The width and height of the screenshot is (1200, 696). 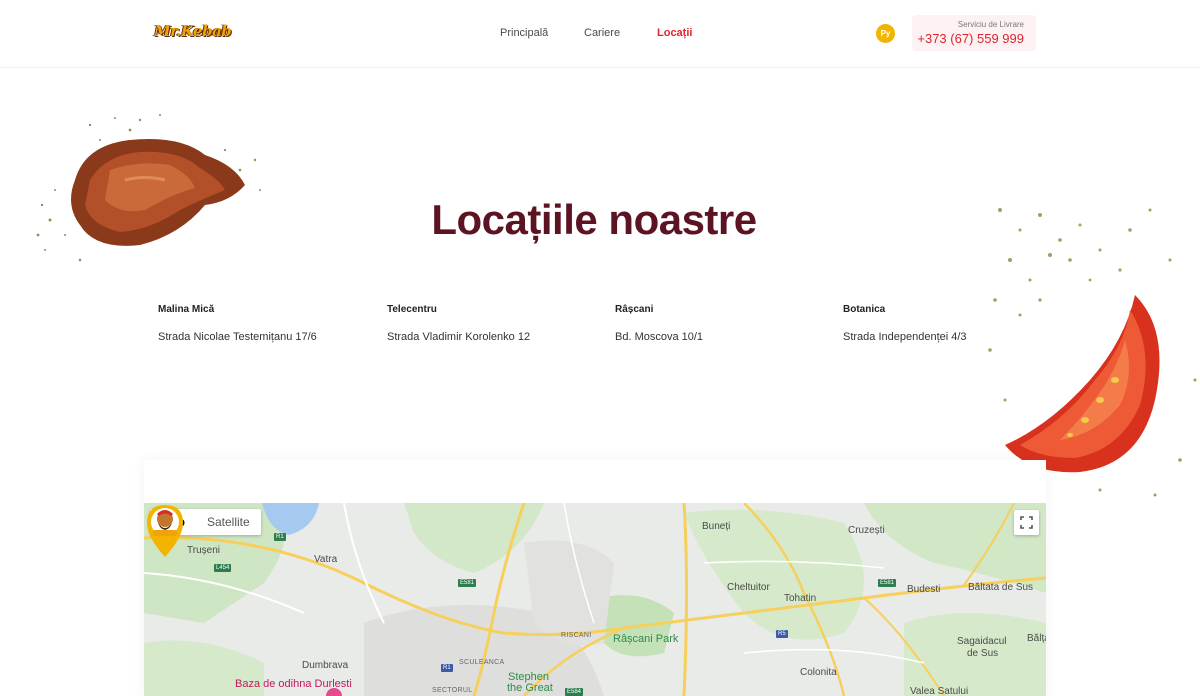 I want to click on location-item: Telecentru Strada Vladimir Korolenko 12, so click(x=497, y=323).